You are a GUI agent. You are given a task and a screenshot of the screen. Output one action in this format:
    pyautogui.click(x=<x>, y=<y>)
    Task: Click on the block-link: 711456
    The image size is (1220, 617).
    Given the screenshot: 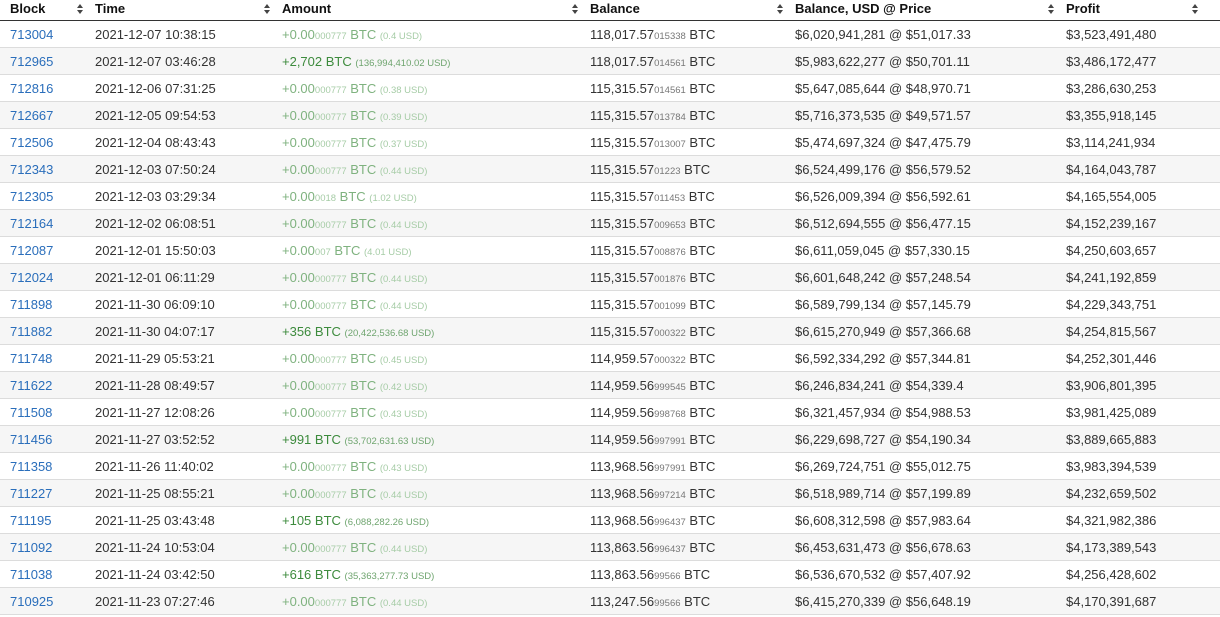 What is the action you would take?
    pyautogui.click(x=31, y=439)
    